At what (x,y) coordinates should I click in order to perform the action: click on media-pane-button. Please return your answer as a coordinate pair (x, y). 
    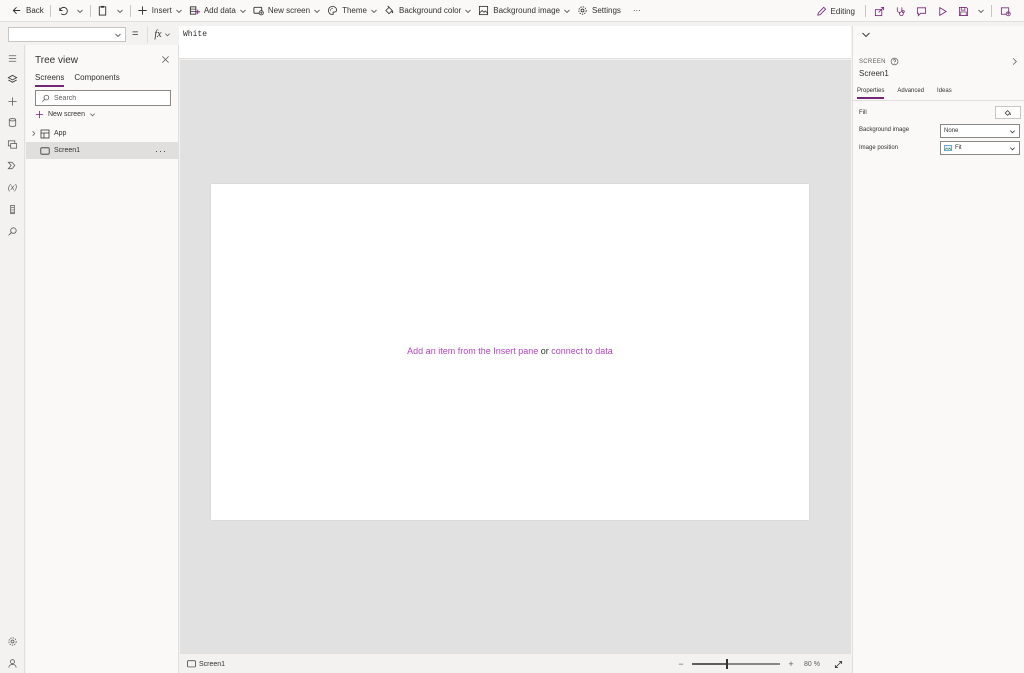
    Looking at the image, I should click on (12, 144).